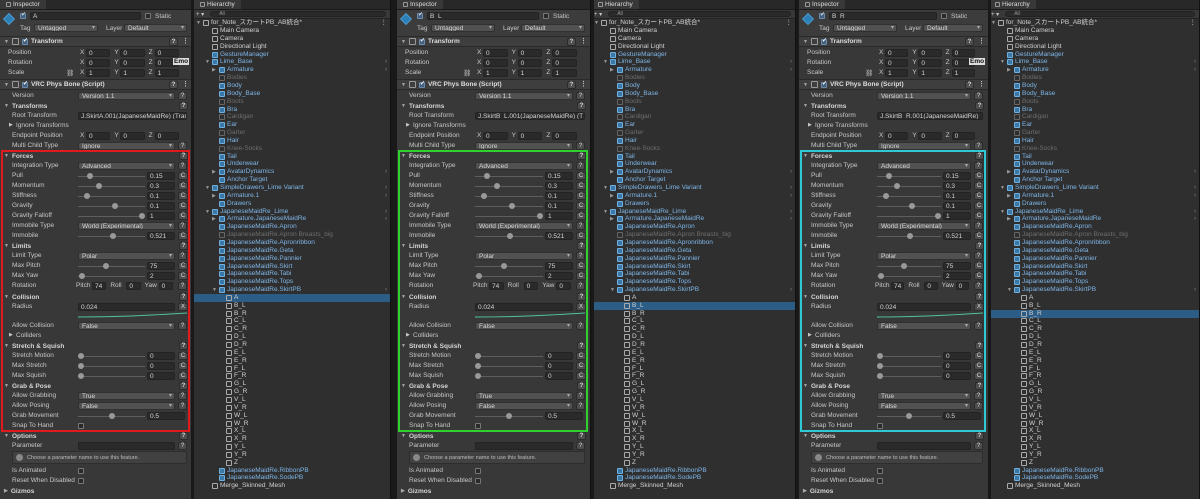 The image size is (1200, 499). Describe the element at coordinates (70, 73) in the screenshot. I see `scale-link-icon: ⛓` at that location.